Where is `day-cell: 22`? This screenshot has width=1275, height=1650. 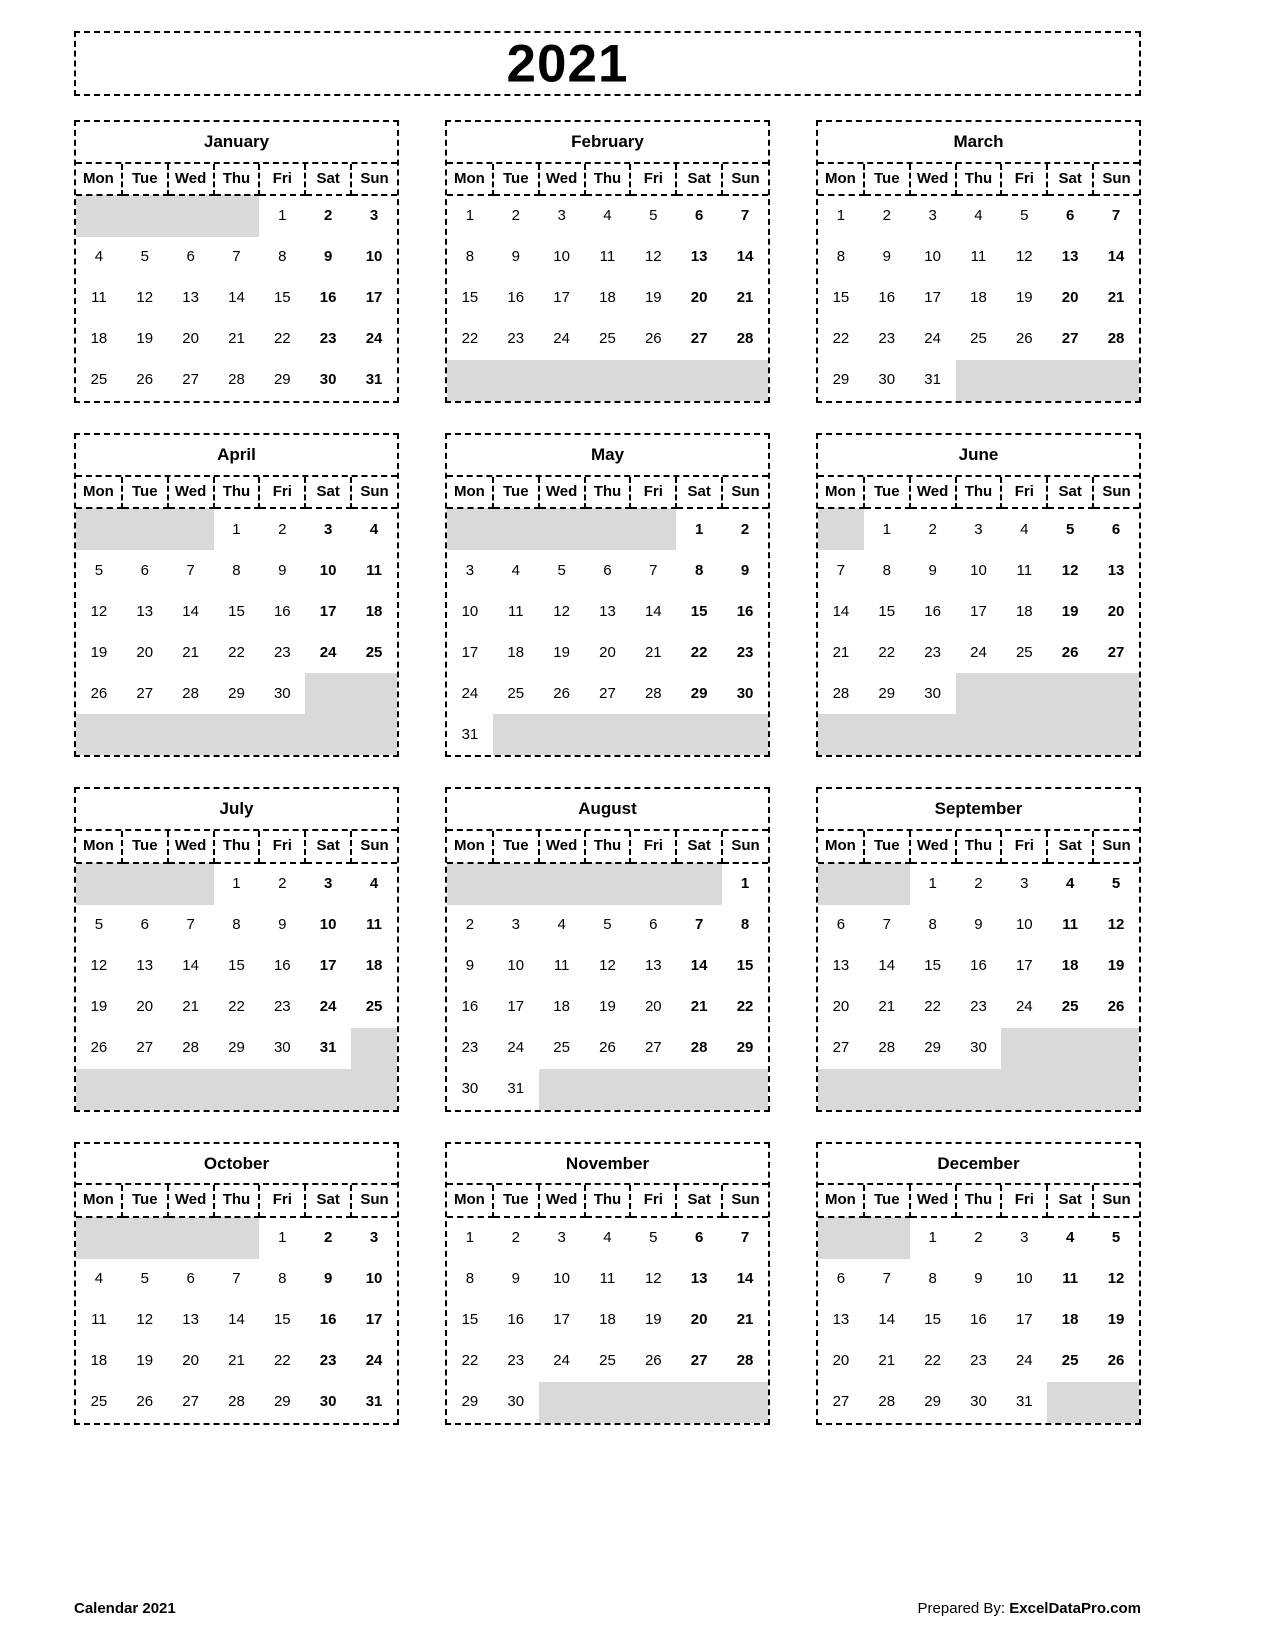
day-cell: 22 is located at coordinates (470, 1360).